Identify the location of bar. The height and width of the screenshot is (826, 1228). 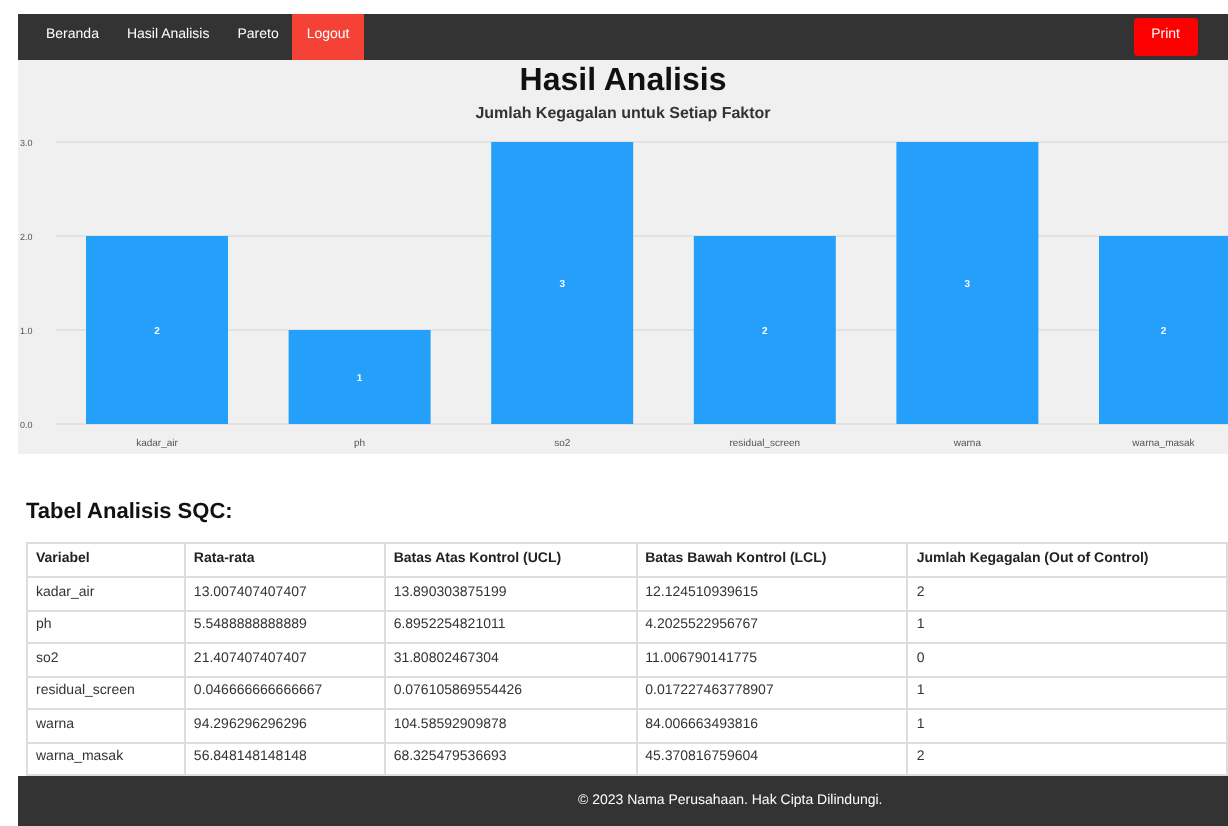
(359, 377).